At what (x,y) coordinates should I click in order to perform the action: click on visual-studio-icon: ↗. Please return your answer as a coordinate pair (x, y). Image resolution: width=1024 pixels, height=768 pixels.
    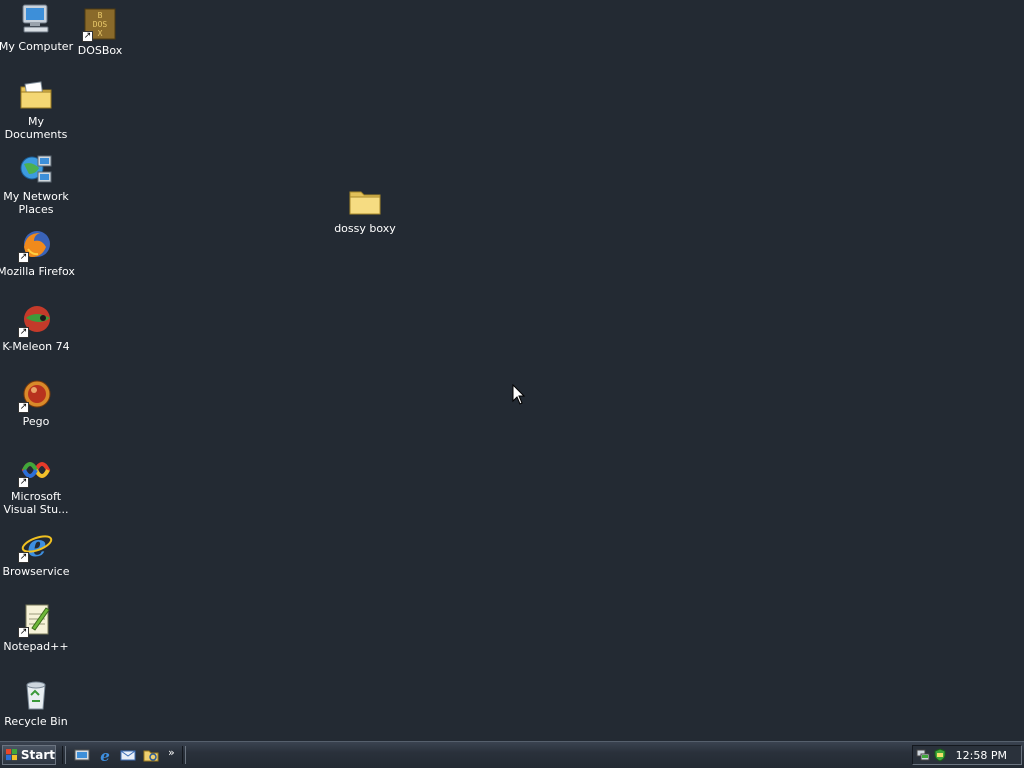
    Looking at the image, I should click on (36, 470).